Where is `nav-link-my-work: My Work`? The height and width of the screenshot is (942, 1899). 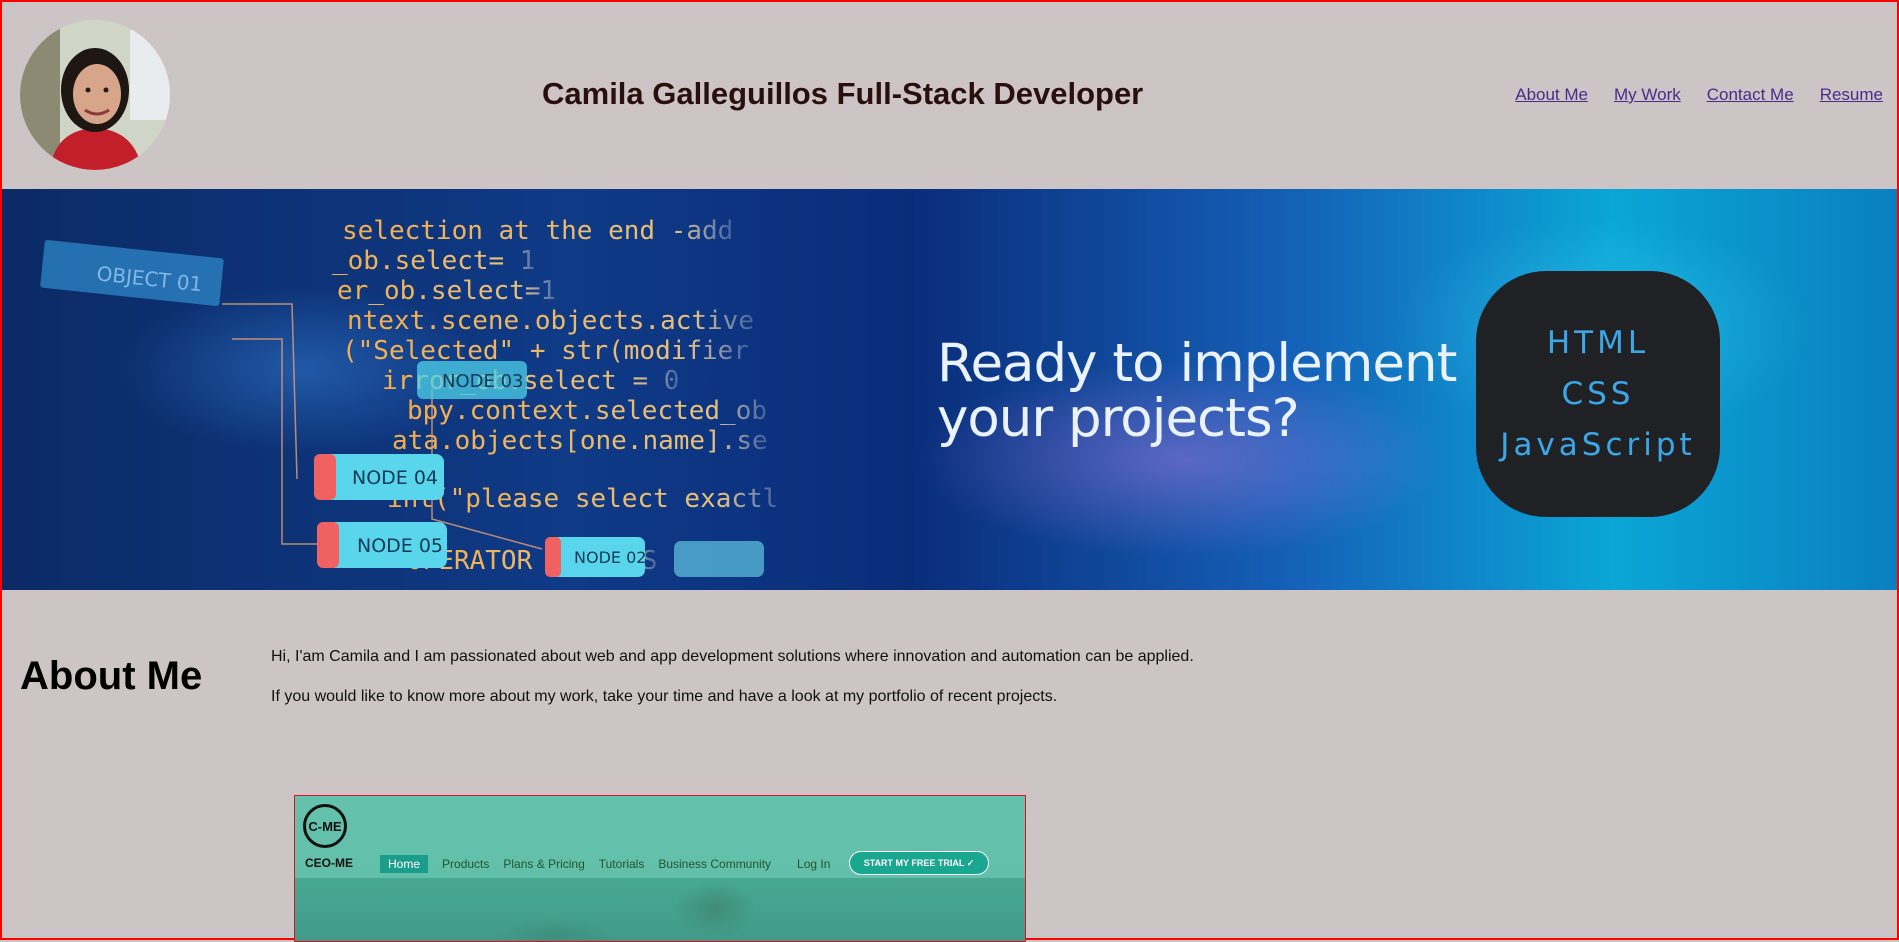
nav-link-my-work: My Work is located at coordinates (1647, 95).